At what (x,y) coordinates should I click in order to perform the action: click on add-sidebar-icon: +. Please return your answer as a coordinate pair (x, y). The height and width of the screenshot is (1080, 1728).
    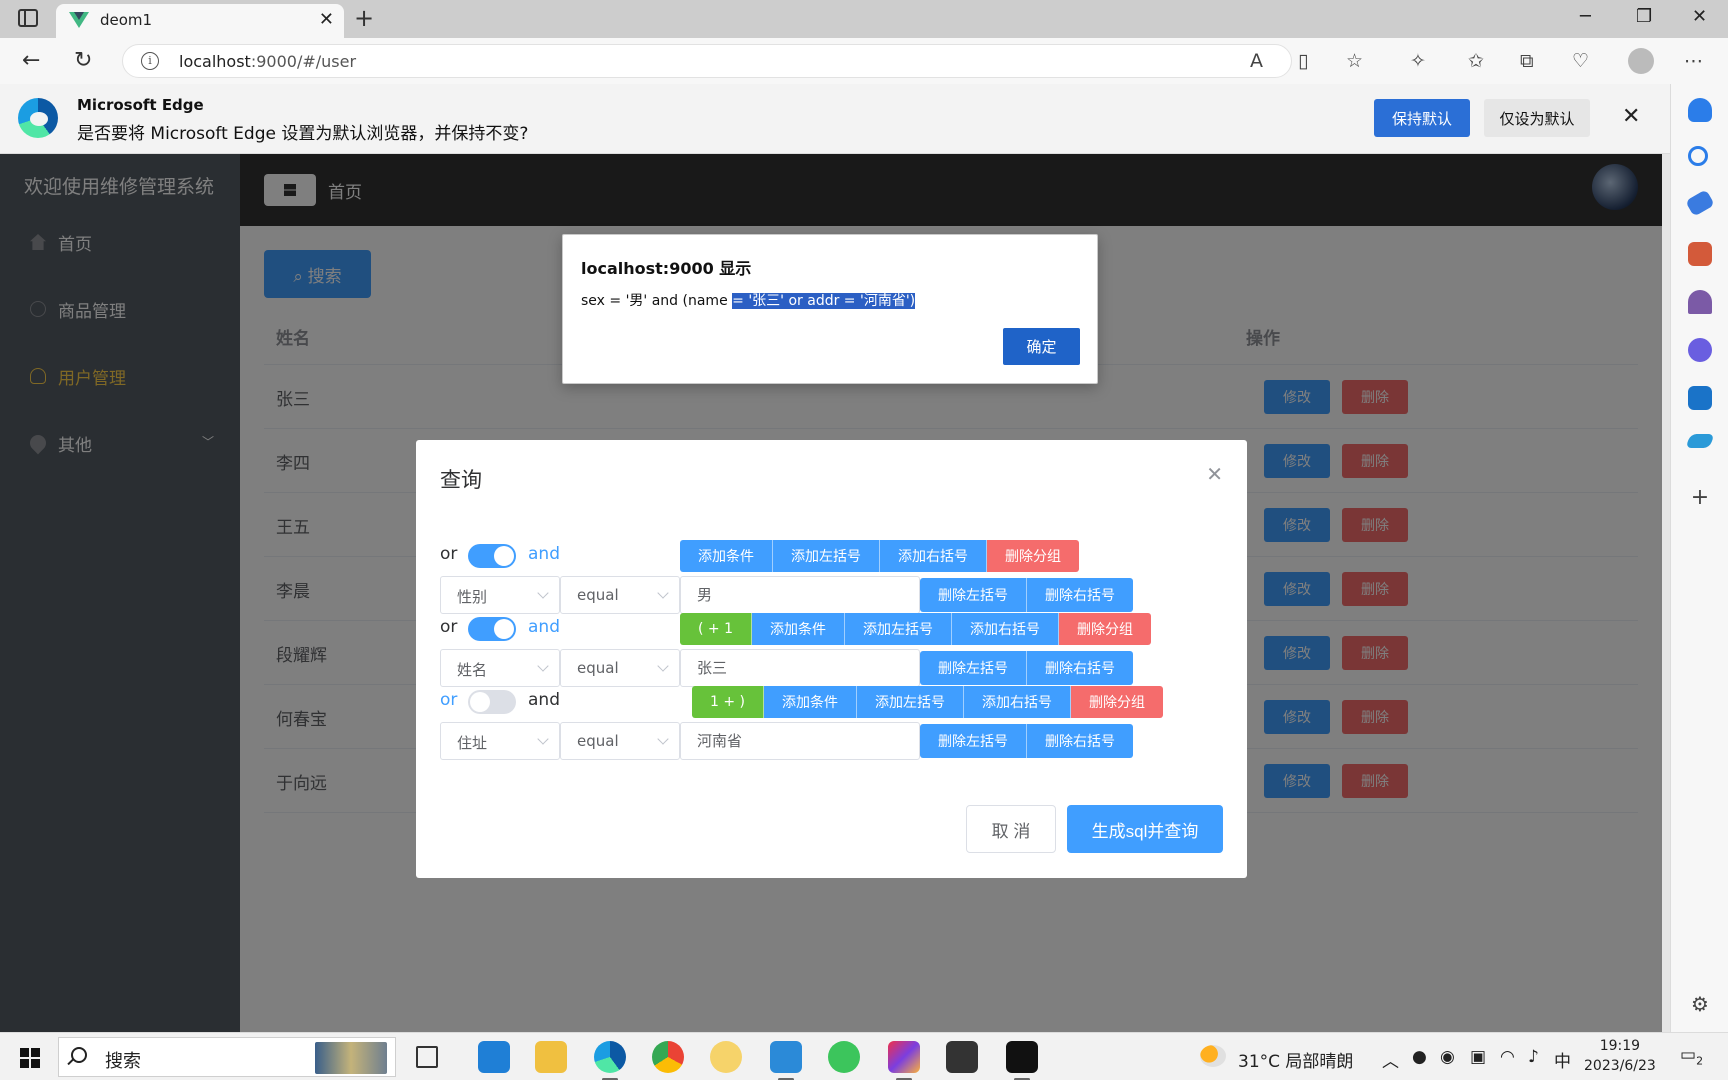
    Looking at the image, I should click on (1700, 498).